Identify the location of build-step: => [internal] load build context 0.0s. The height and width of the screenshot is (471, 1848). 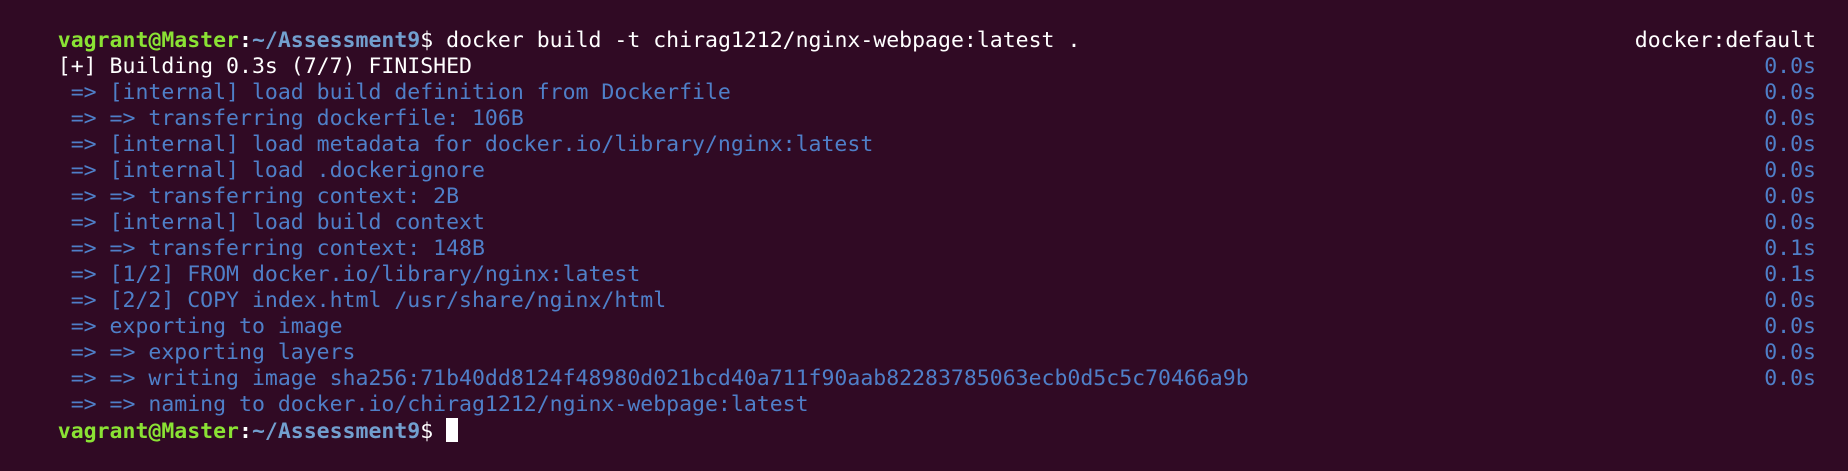
(911, 209).